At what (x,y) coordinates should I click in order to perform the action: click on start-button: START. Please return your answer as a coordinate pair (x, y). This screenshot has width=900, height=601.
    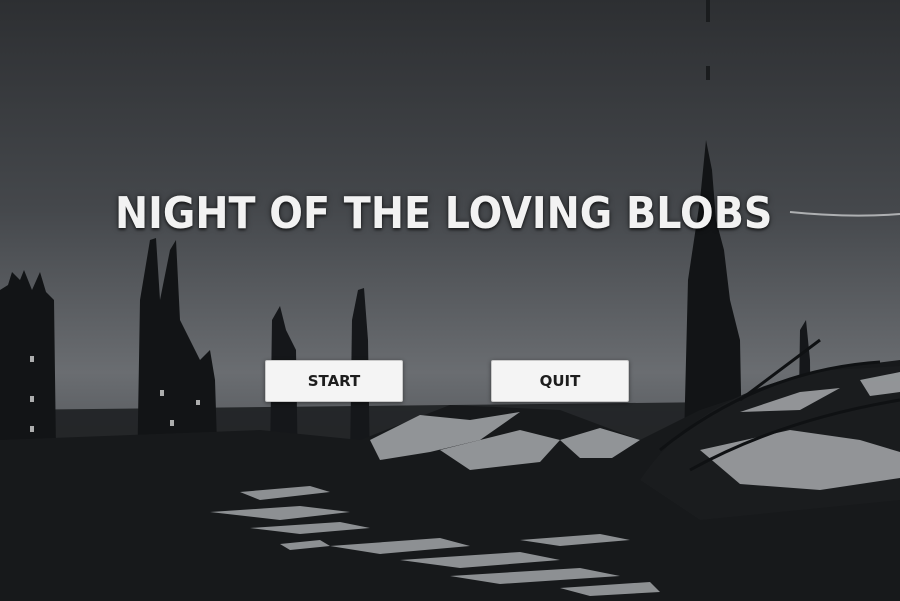
    Looking at the image, I should click on (334, 381).